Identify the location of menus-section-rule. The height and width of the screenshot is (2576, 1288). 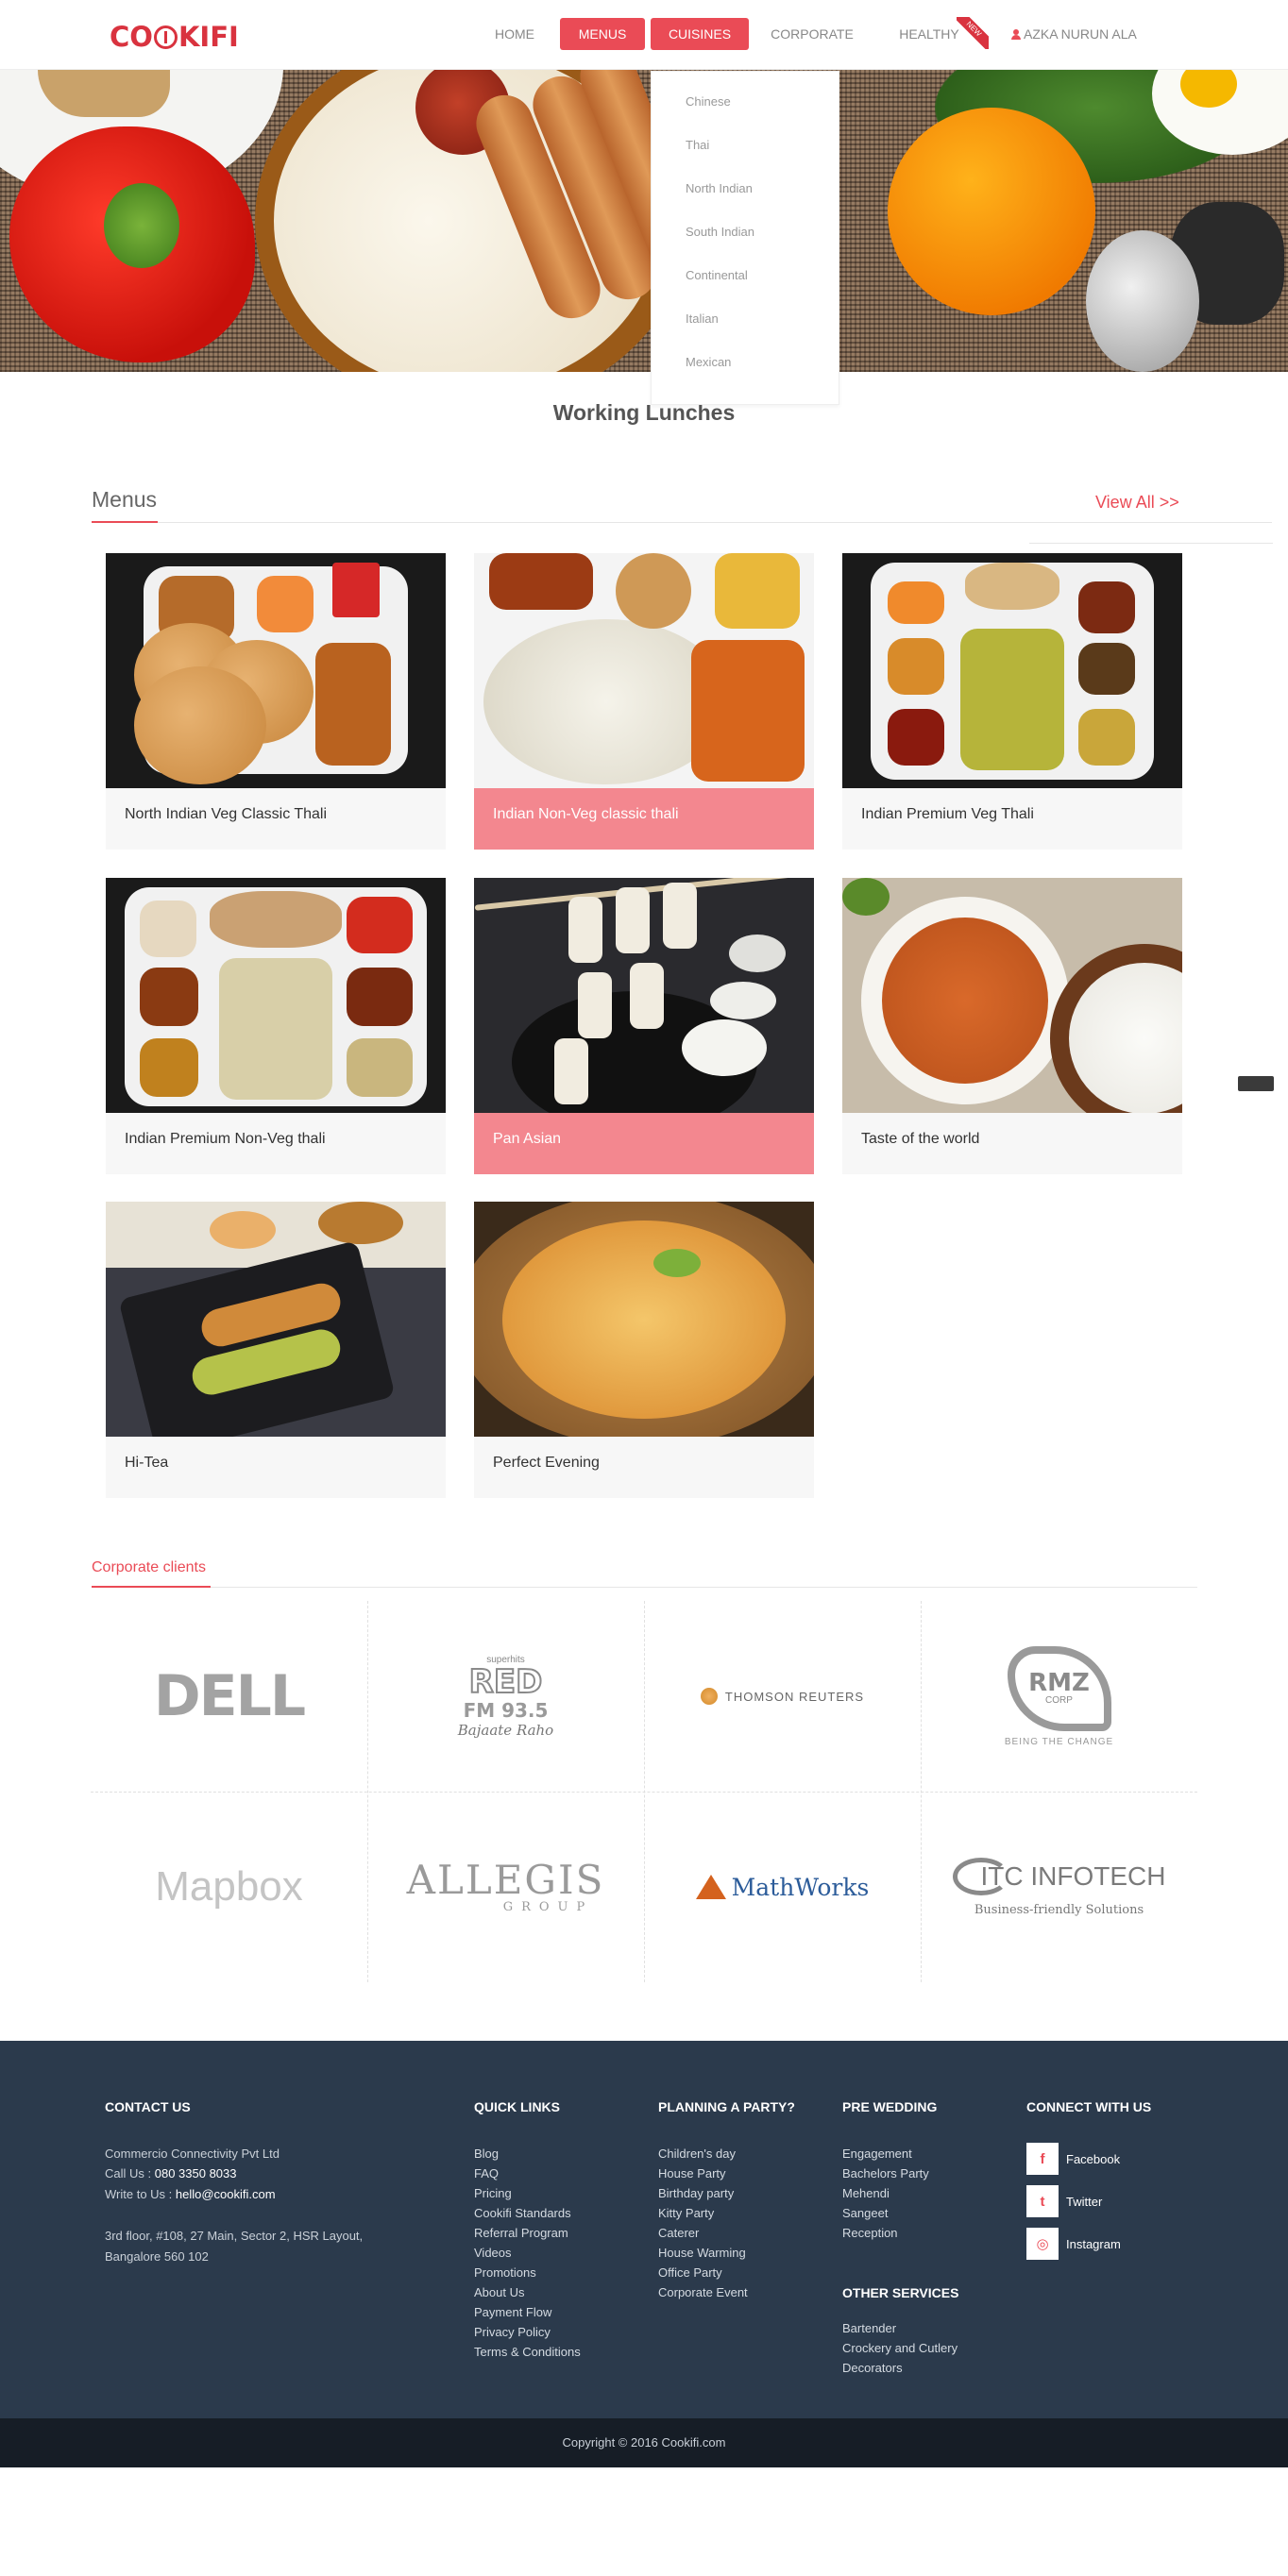
(715, 523).